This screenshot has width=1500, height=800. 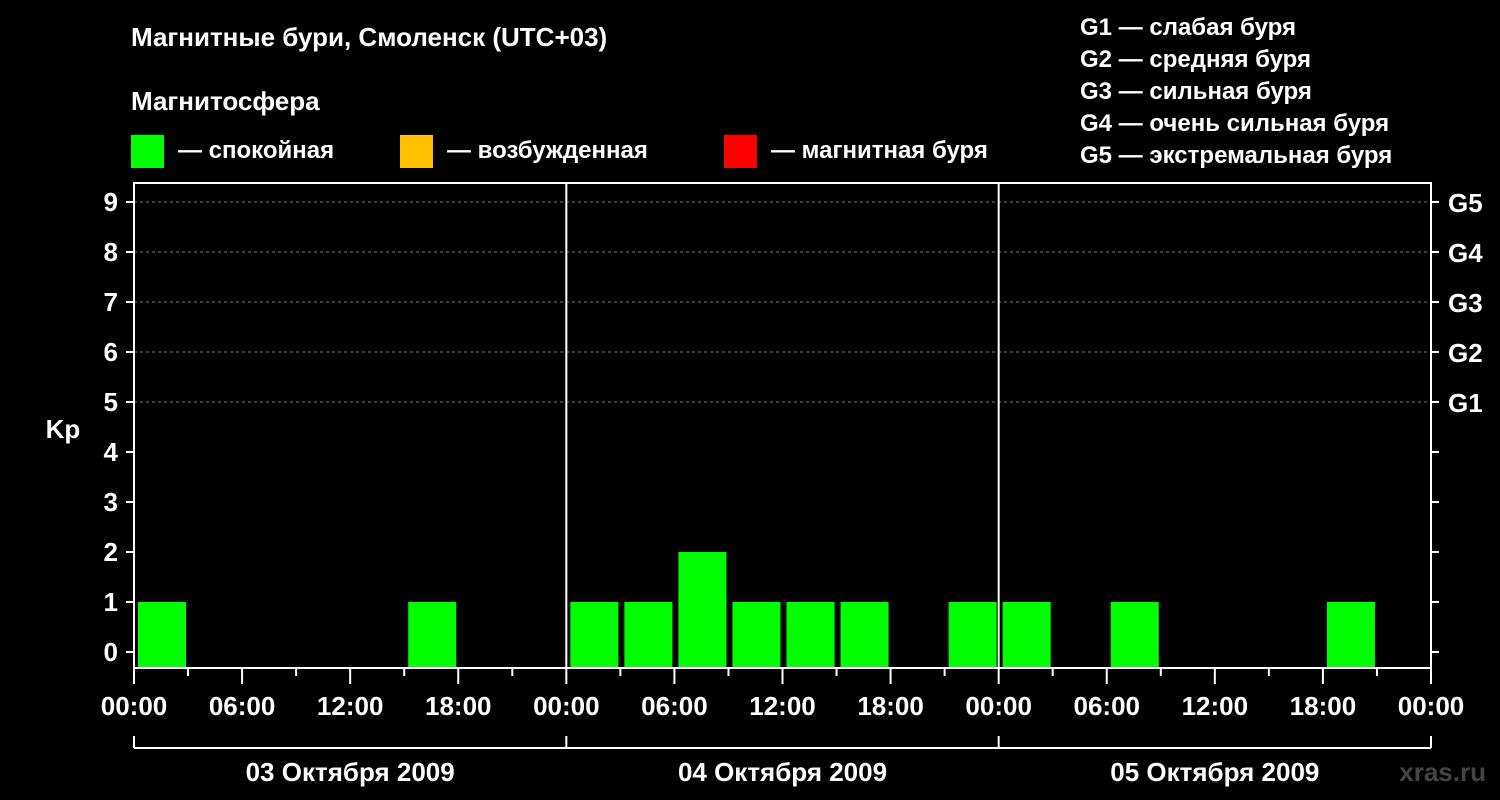 What do you see at coordinates (1465, 303) in the screenshot?
I see `g-level-label: G3` at bounding box center [1465, 303].